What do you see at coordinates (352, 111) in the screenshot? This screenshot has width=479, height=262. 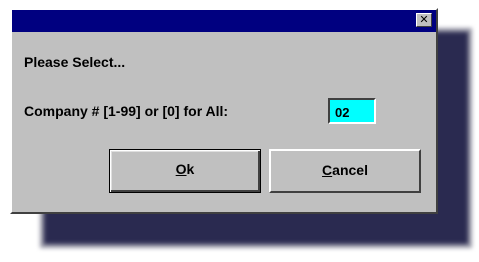 I see `company-number-input` at bounding box center [352, 111].